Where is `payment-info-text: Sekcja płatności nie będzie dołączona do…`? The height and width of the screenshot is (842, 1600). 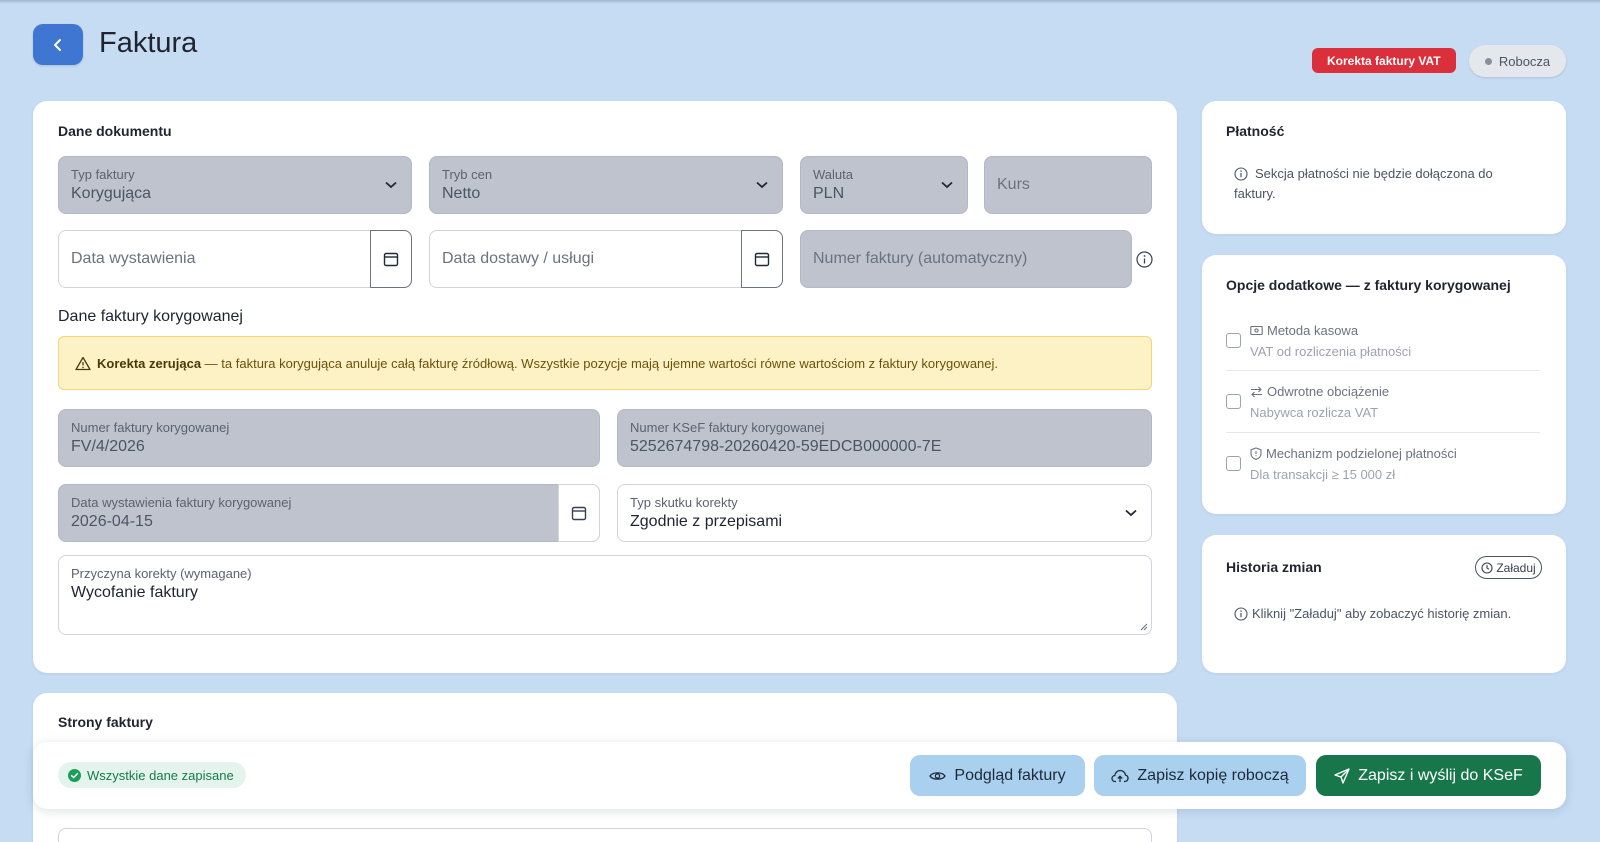 payment-info-text: Sekcja płatności nie będzie dołączona do… is located at coordinates (1363, 183).